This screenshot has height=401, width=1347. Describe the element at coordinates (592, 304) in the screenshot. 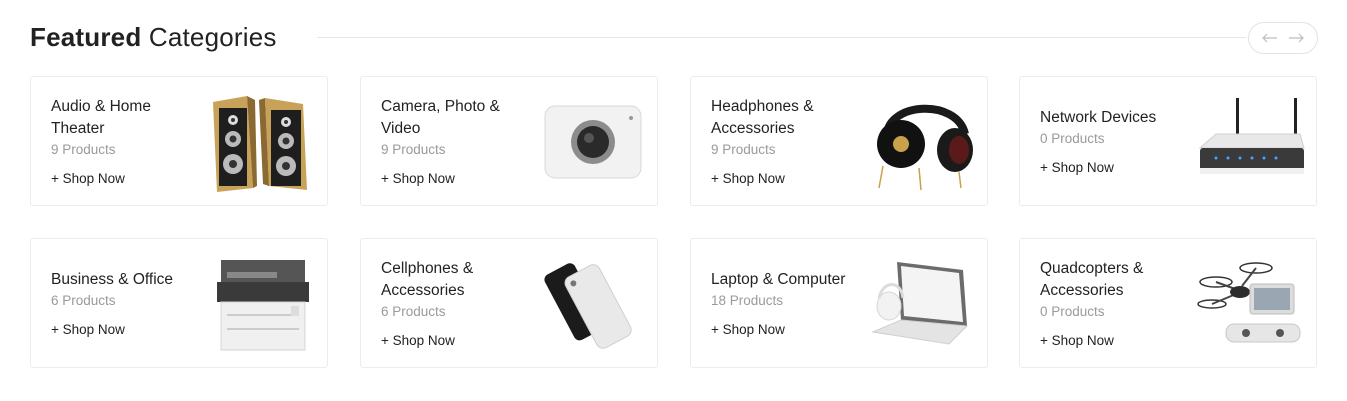

I see `smartphone-image` at that location.